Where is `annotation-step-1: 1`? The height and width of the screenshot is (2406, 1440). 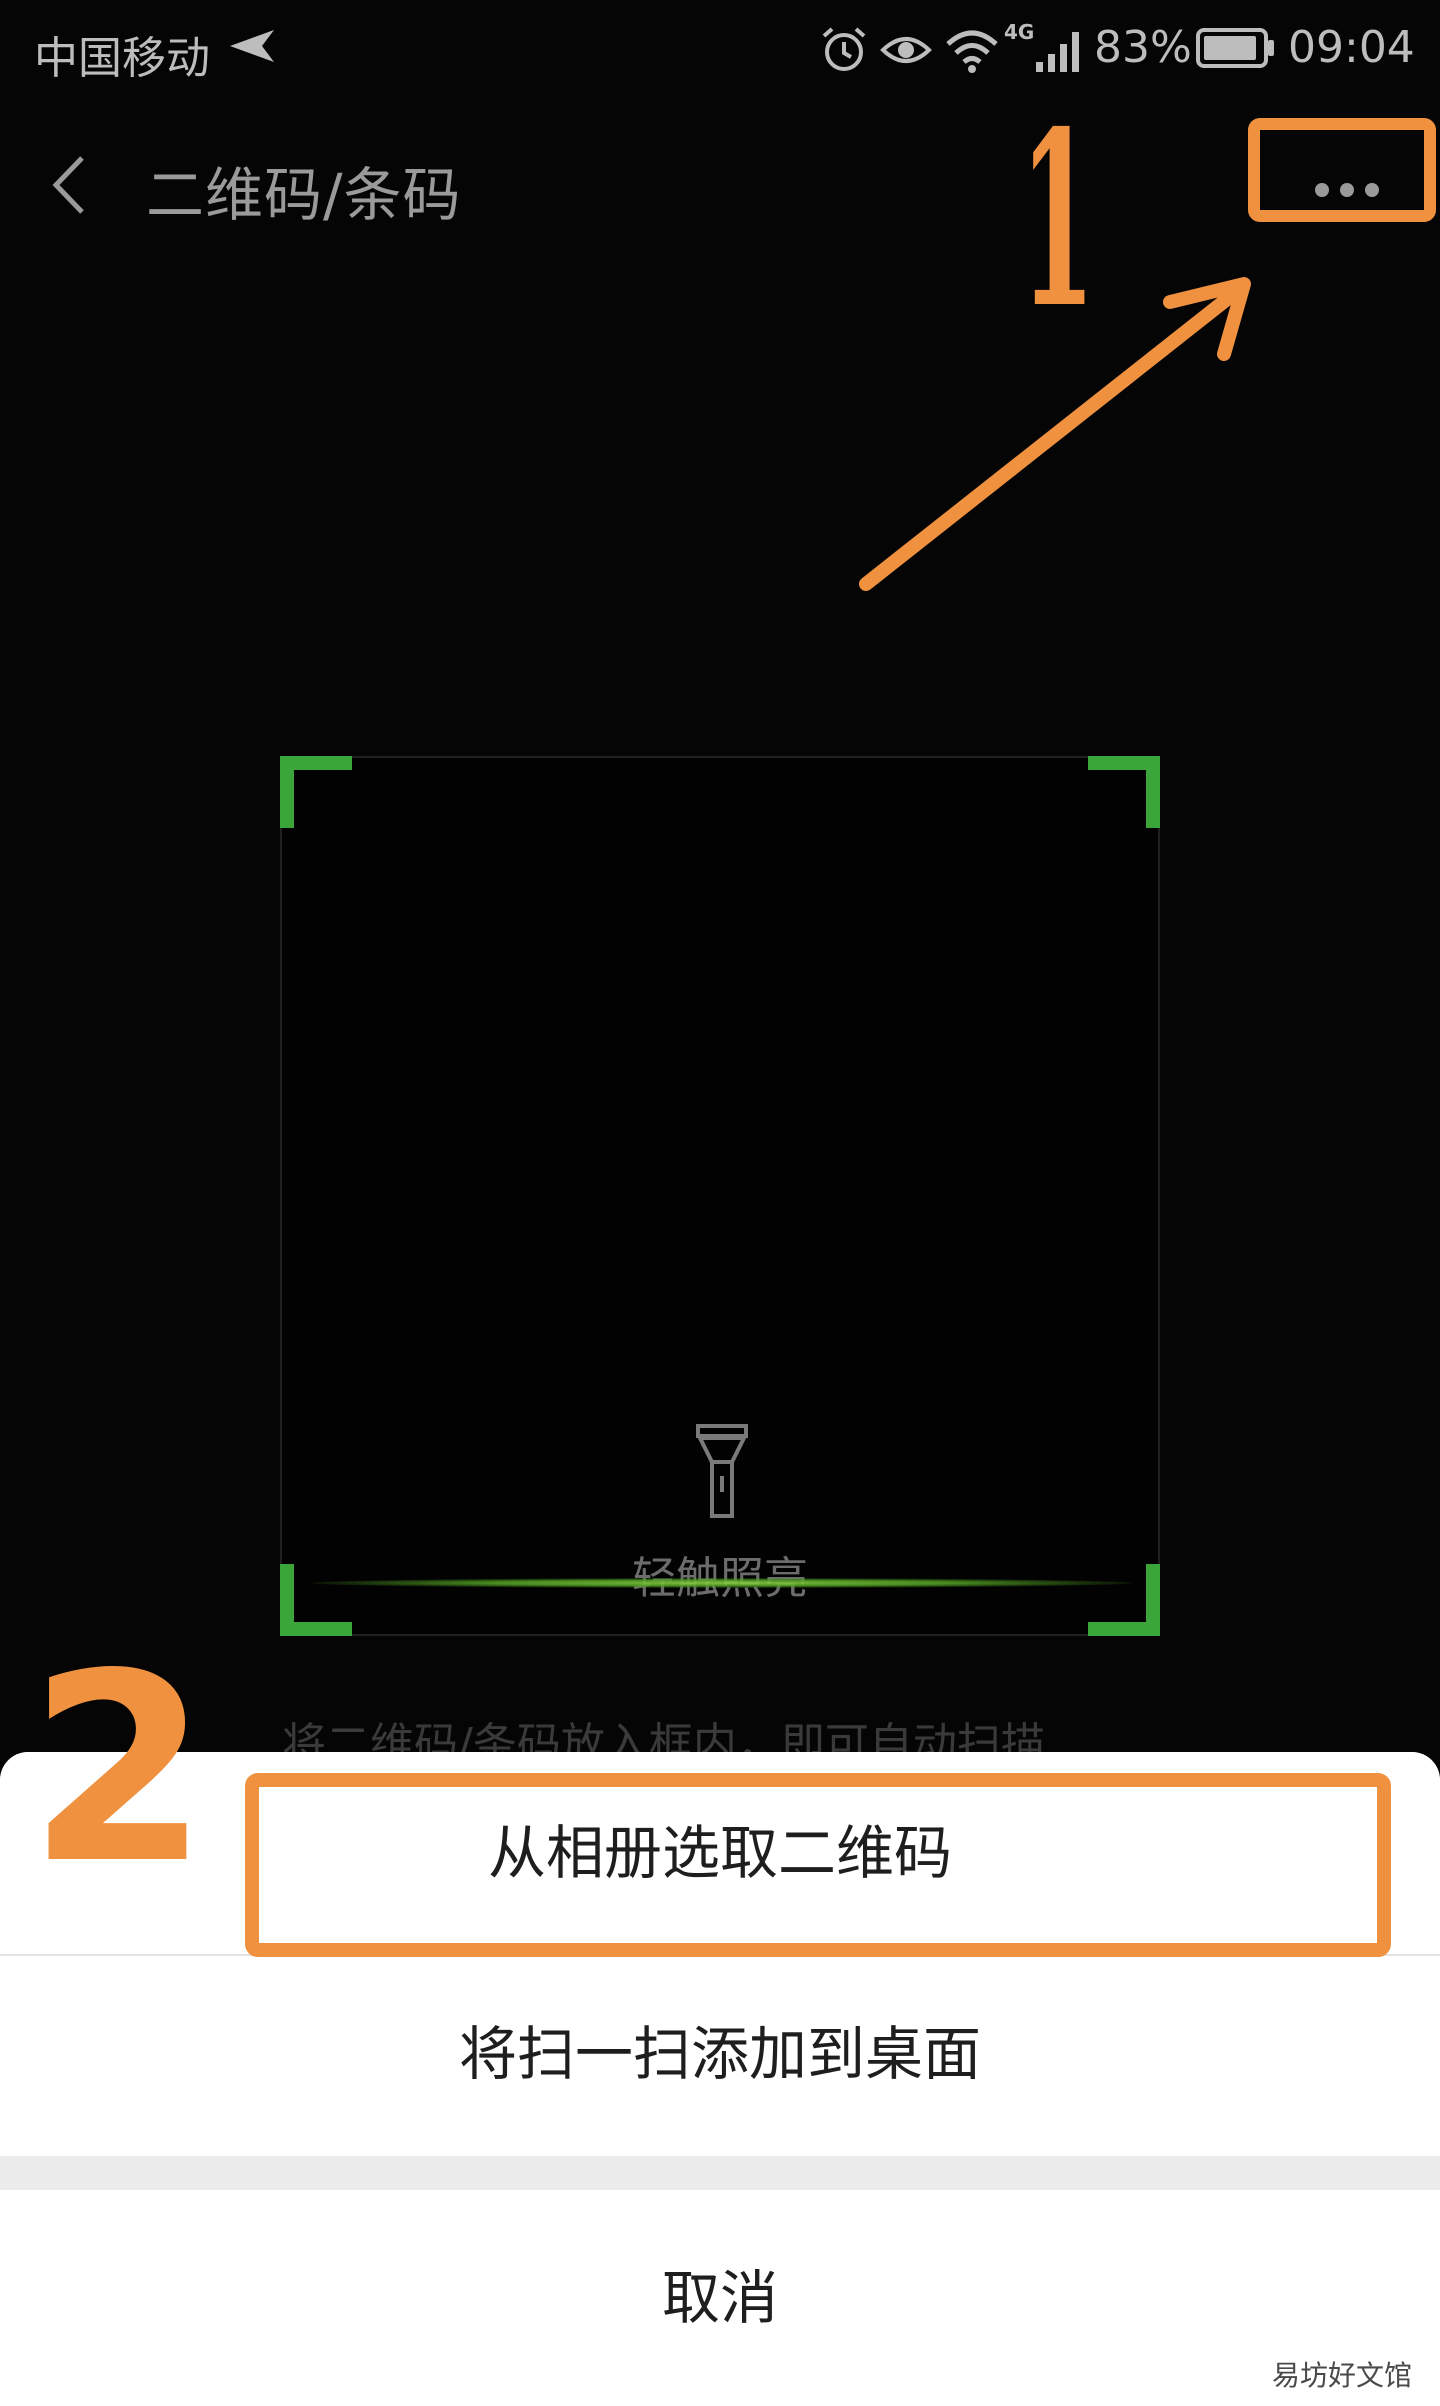
annotation-step-1: 1 is located at coordinates (1058, 220).